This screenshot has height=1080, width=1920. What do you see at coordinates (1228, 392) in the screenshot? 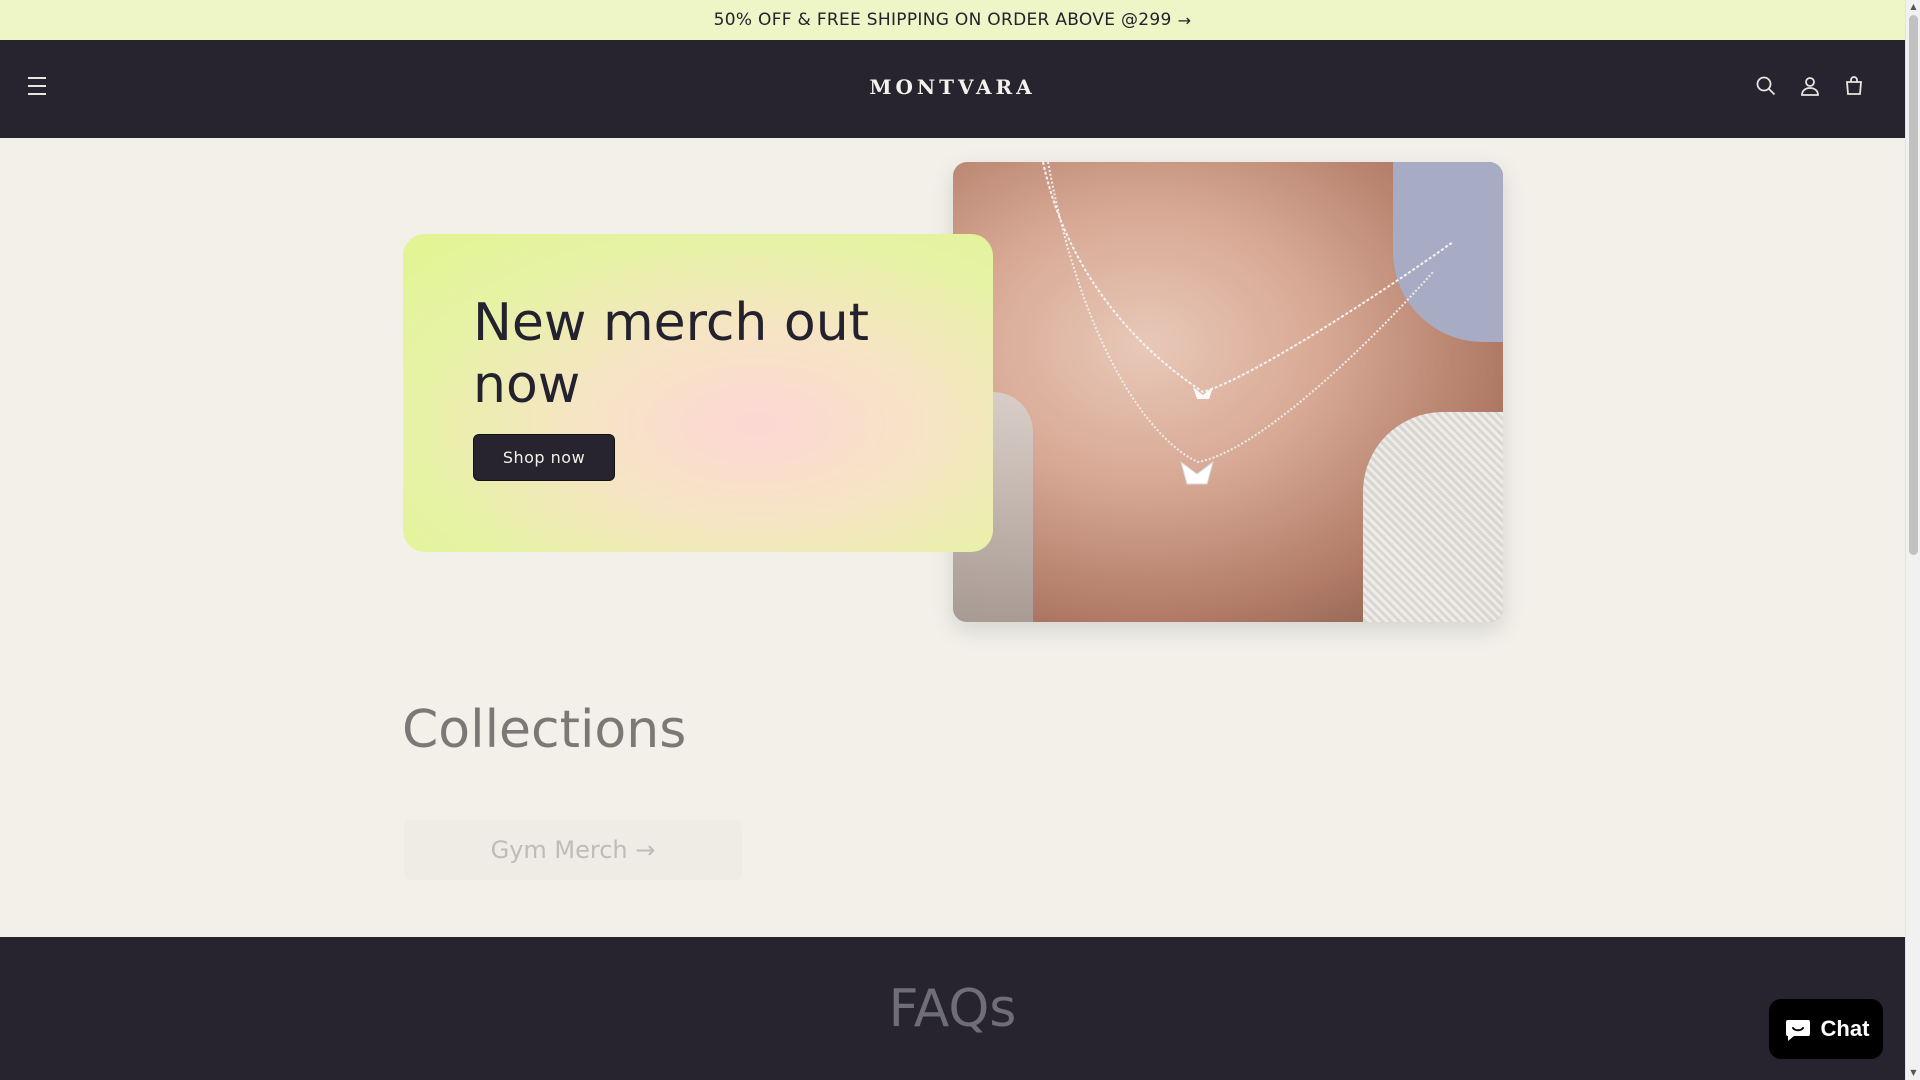
I see `necklace-image` at bounding box center [1228, 392].